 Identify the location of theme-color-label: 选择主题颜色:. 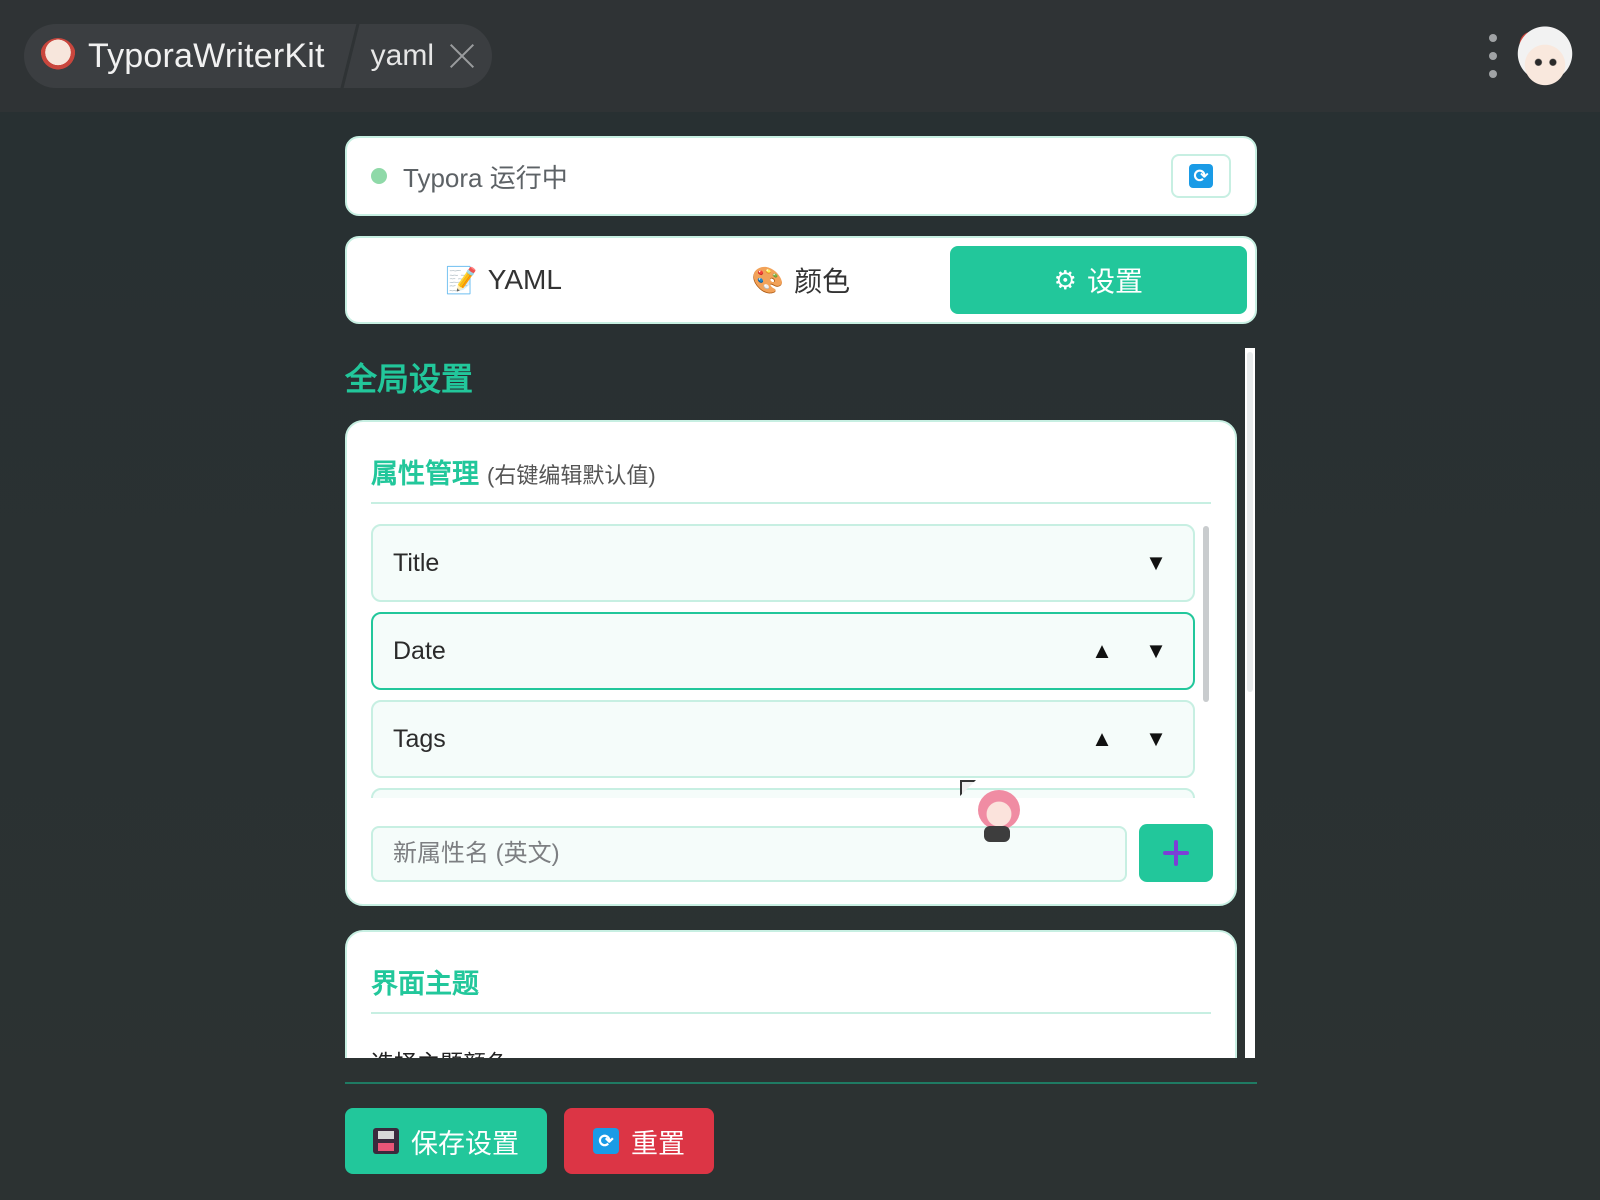
(443, 1051).